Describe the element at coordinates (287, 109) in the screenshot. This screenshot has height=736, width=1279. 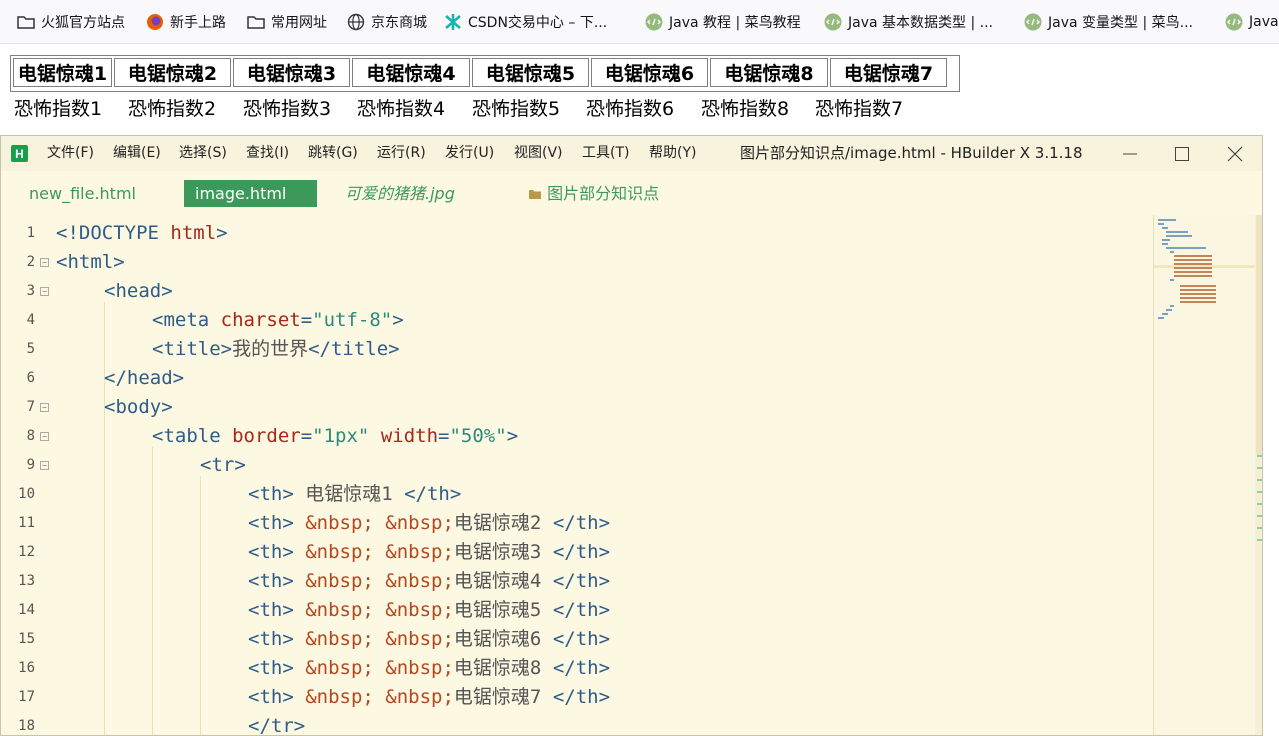
I see `table-cell: 恐怖指数3` at that location.